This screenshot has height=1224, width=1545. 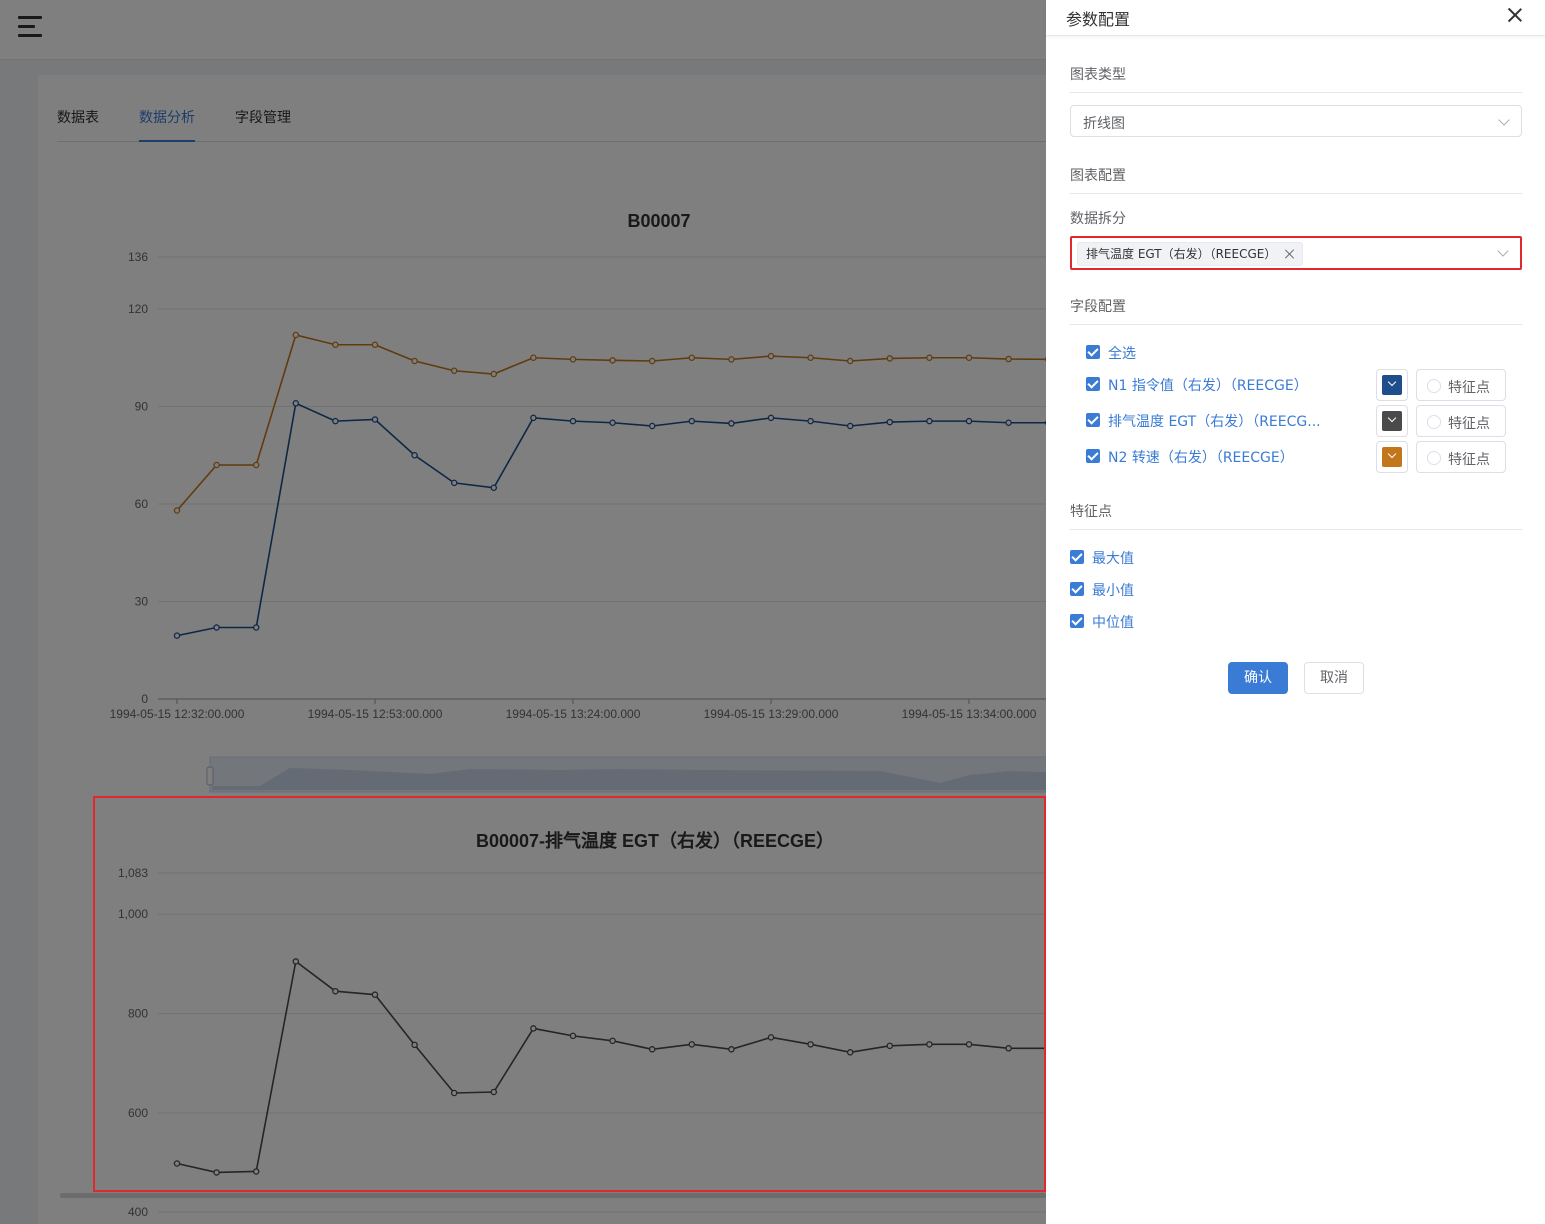 I want to click on data-split-select: 排气温度 EGT（右发）（REECGE）, so click(x=1296, y=253).